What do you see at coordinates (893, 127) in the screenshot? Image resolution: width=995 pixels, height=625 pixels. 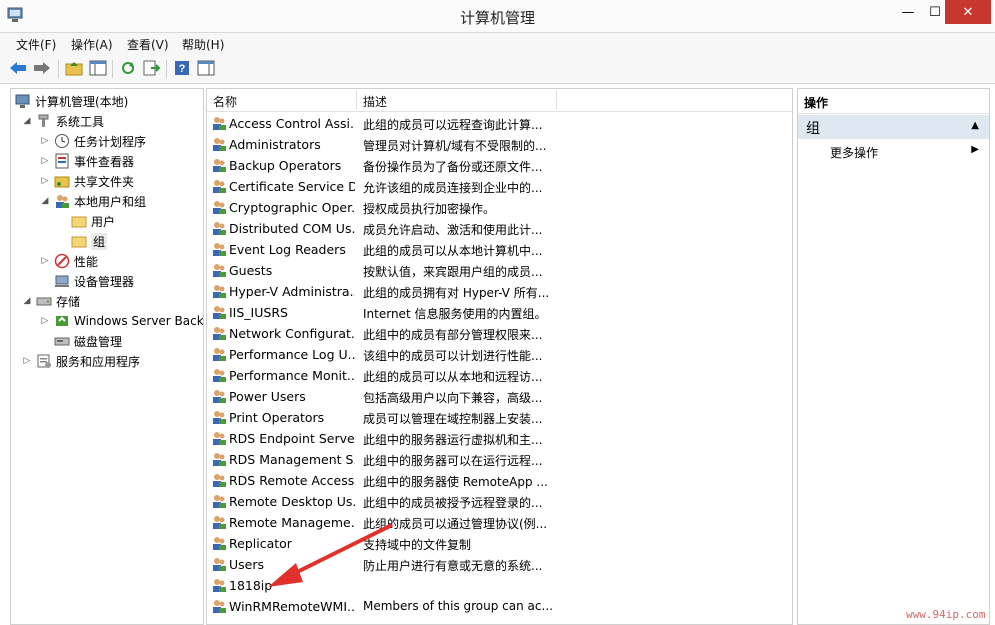 I see `actions-section-groups: 组 ▲` at bounding box center [893, 127].